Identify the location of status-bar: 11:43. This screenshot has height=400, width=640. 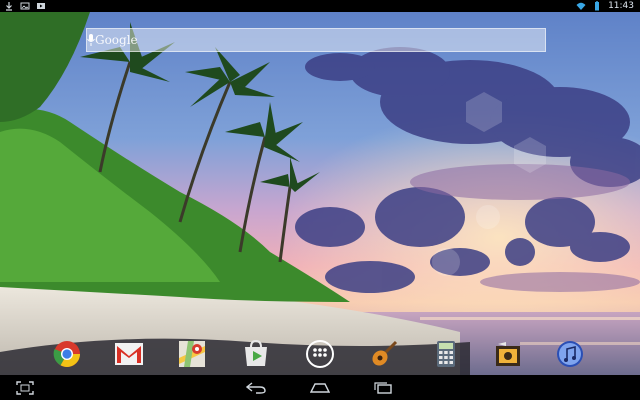
(320, 6).